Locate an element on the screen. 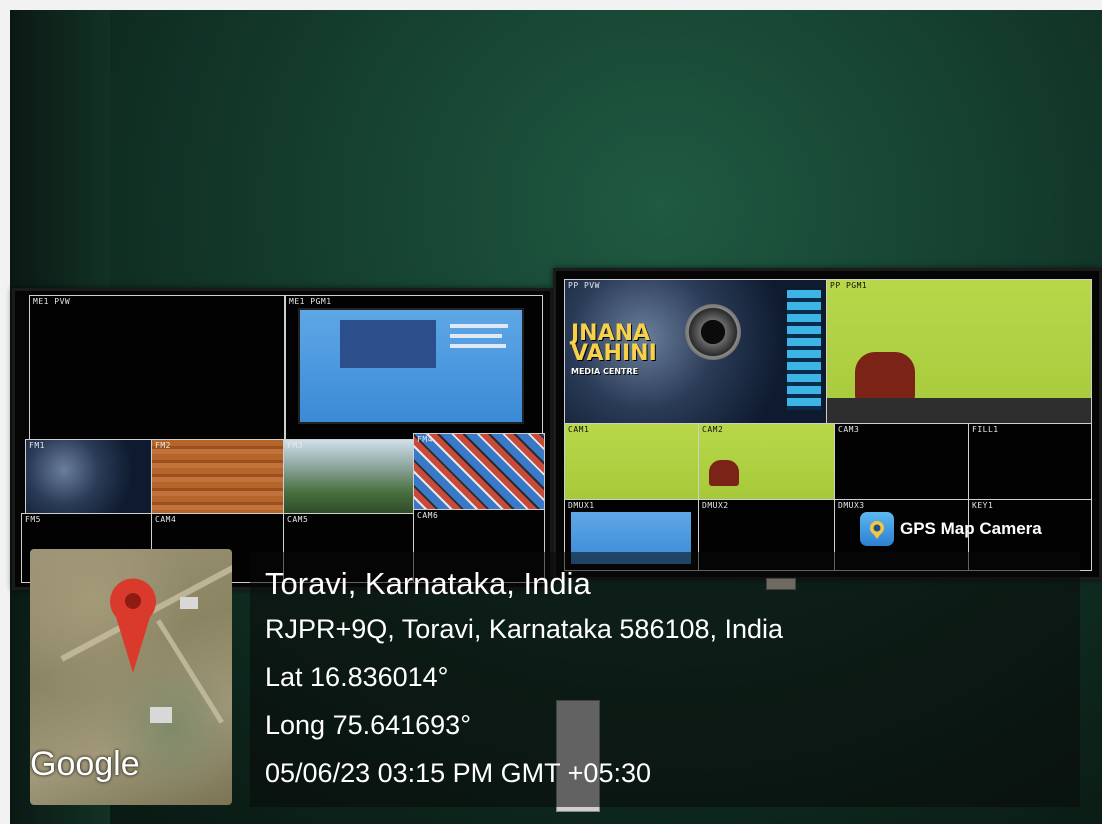  cell-label: CAM3 is located at coordinates (849, 429).